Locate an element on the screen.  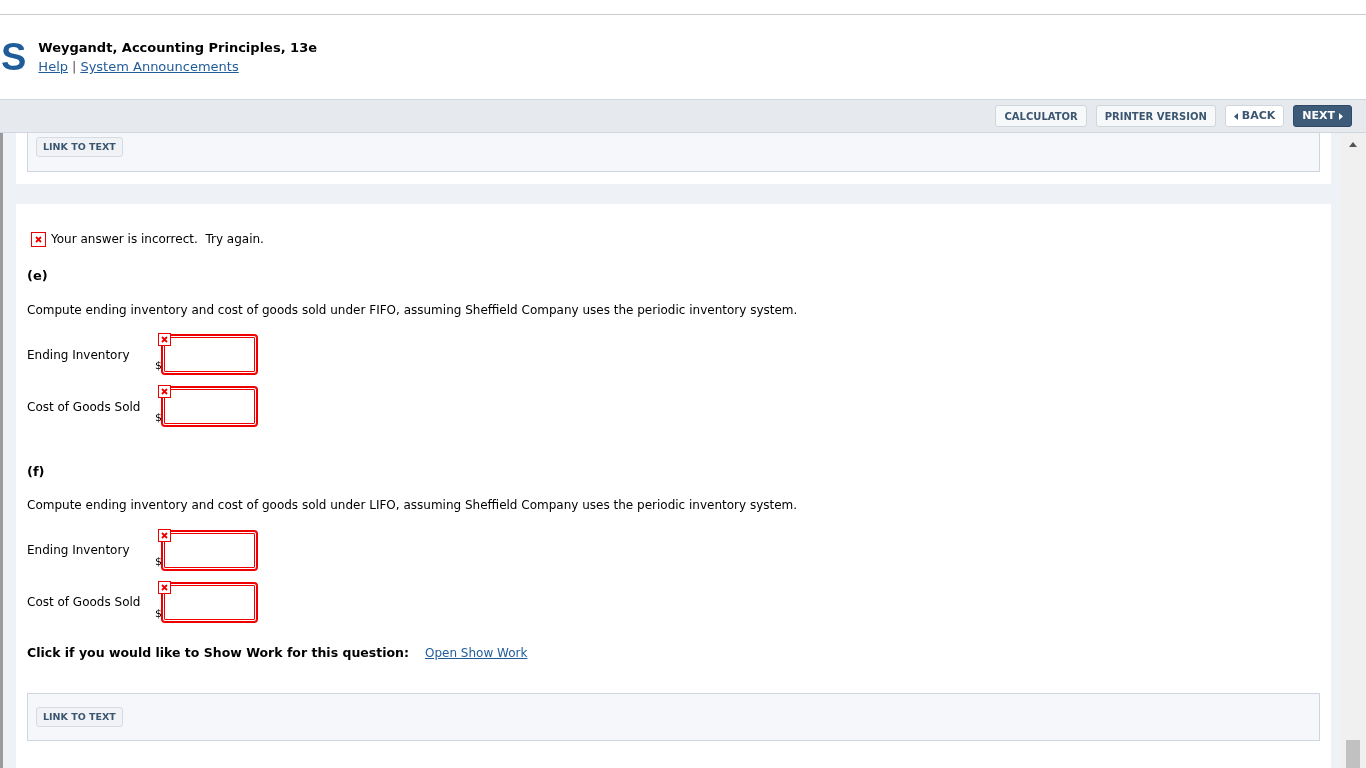
next-button: NEXT is located at coordinates (1322, 116).